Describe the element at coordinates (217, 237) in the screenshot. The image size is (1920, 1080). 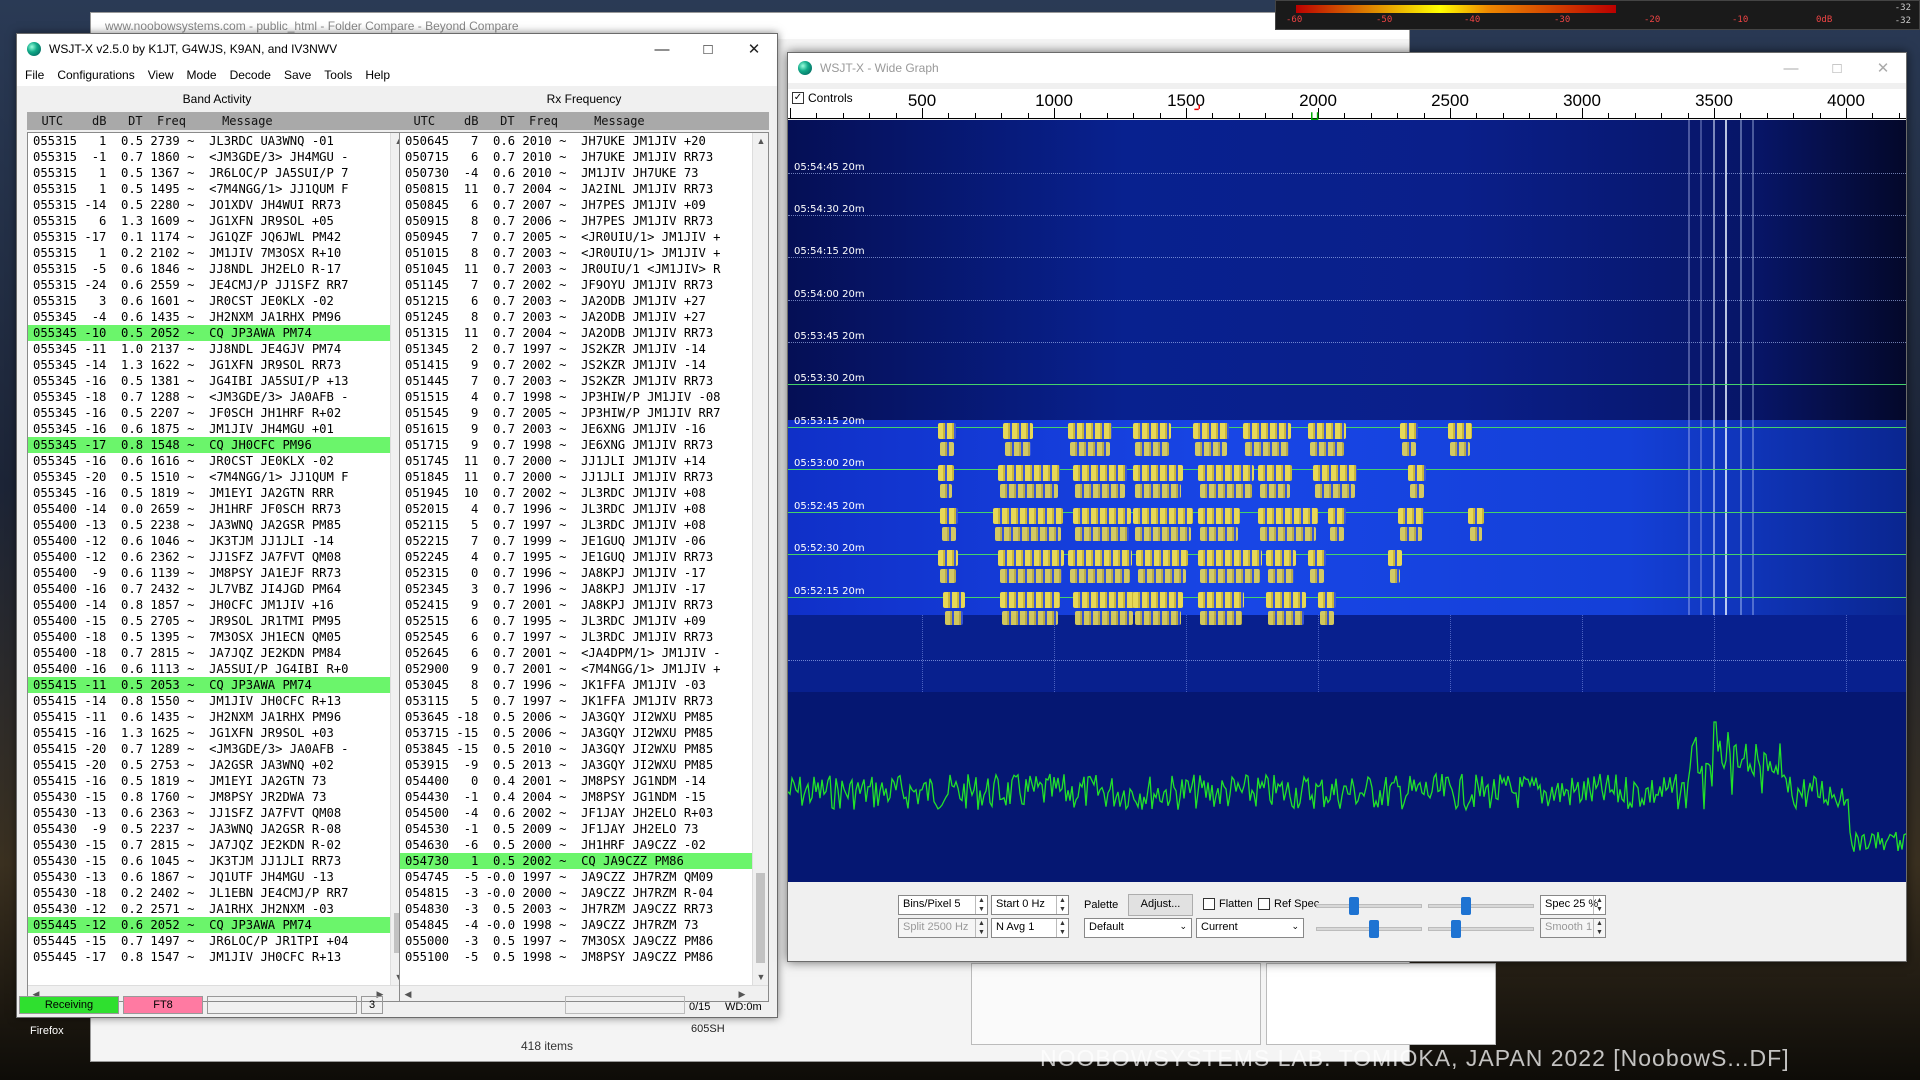
I see `band-activity-row: 055315 -17 0.1 1174 ~ JG1QZF JQ6JWL PM42` at that location.